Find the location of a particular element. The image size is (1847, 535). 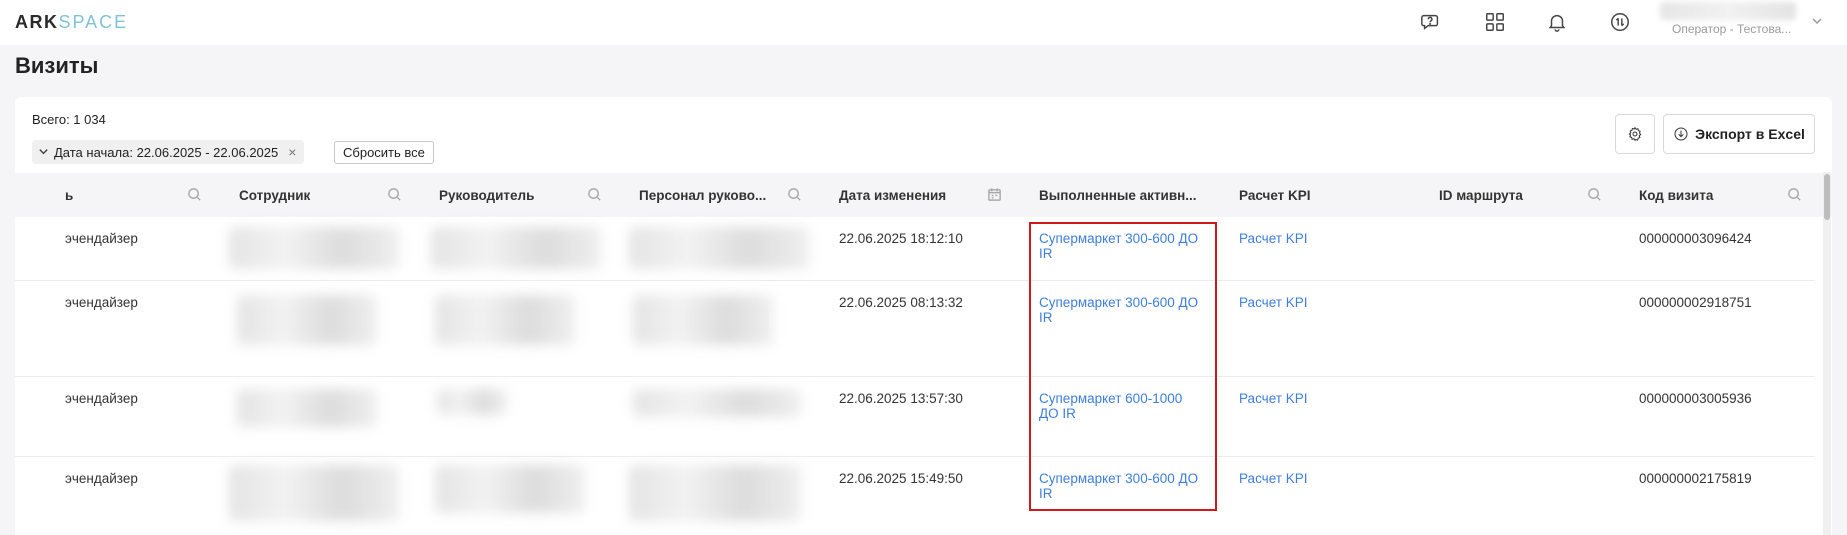

user-name is located at coordinates (1728, 11).